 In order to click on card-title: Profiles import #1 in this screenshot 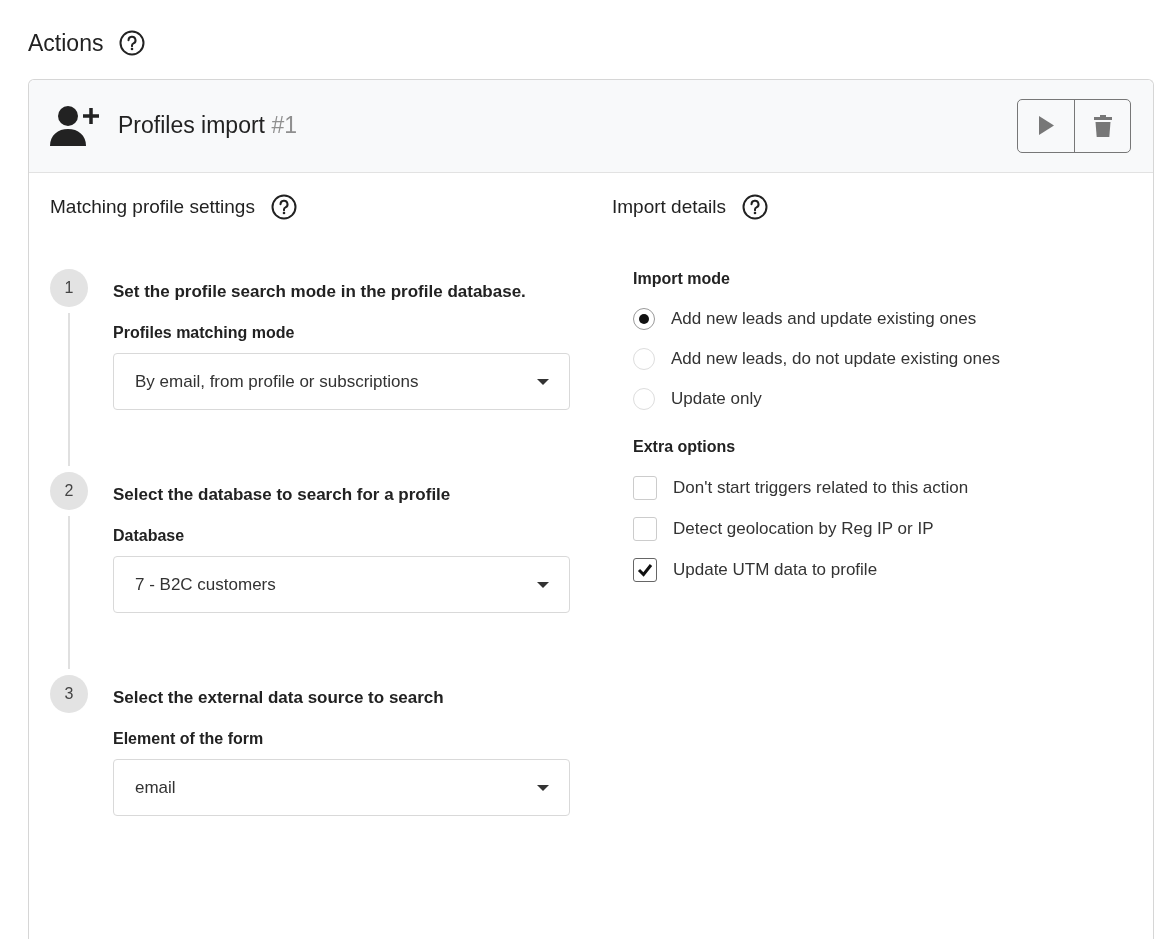, I will do `click(207, 126)`.